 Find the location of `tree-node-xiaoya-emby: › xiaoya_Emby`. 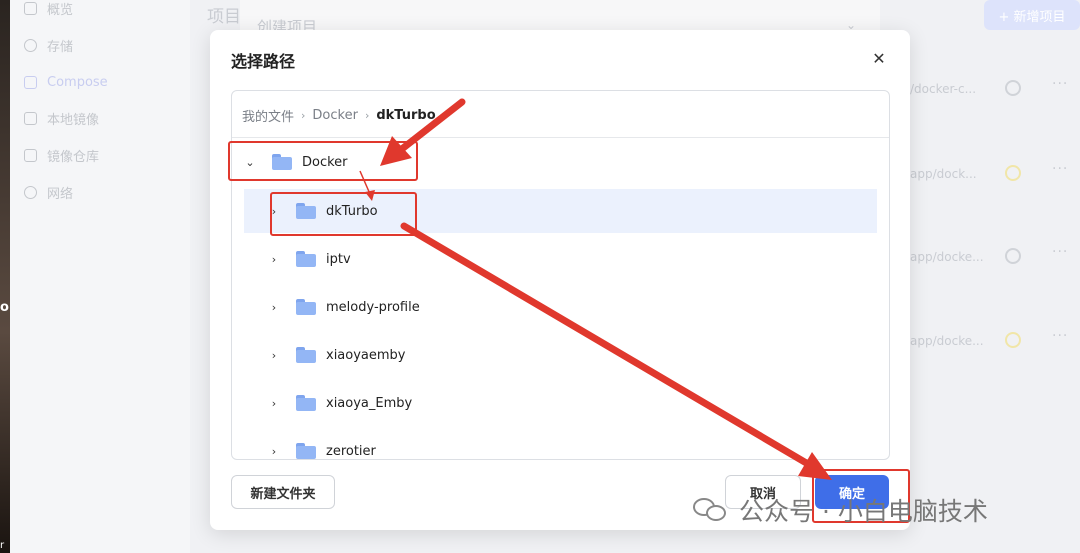

tree-node-xiaoya-emby: › xiaoya_Emby is located at coordinates (416, 403).